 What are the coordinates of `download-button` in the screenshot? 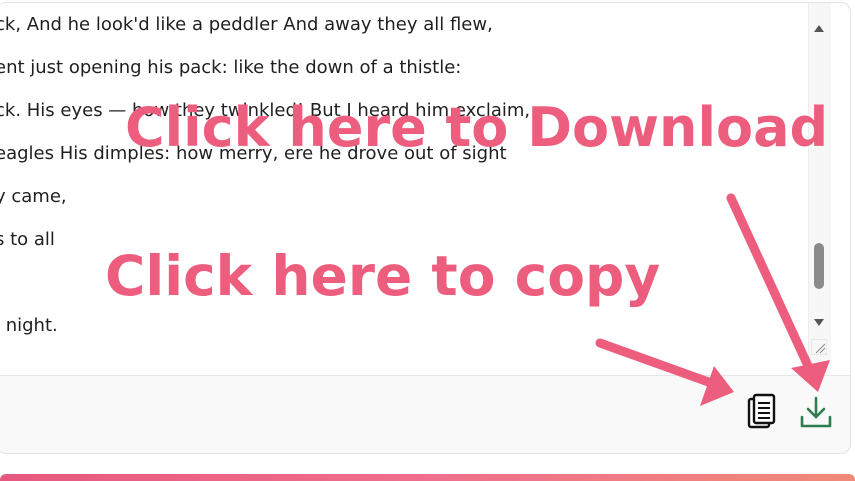 It's located at (816, 412).